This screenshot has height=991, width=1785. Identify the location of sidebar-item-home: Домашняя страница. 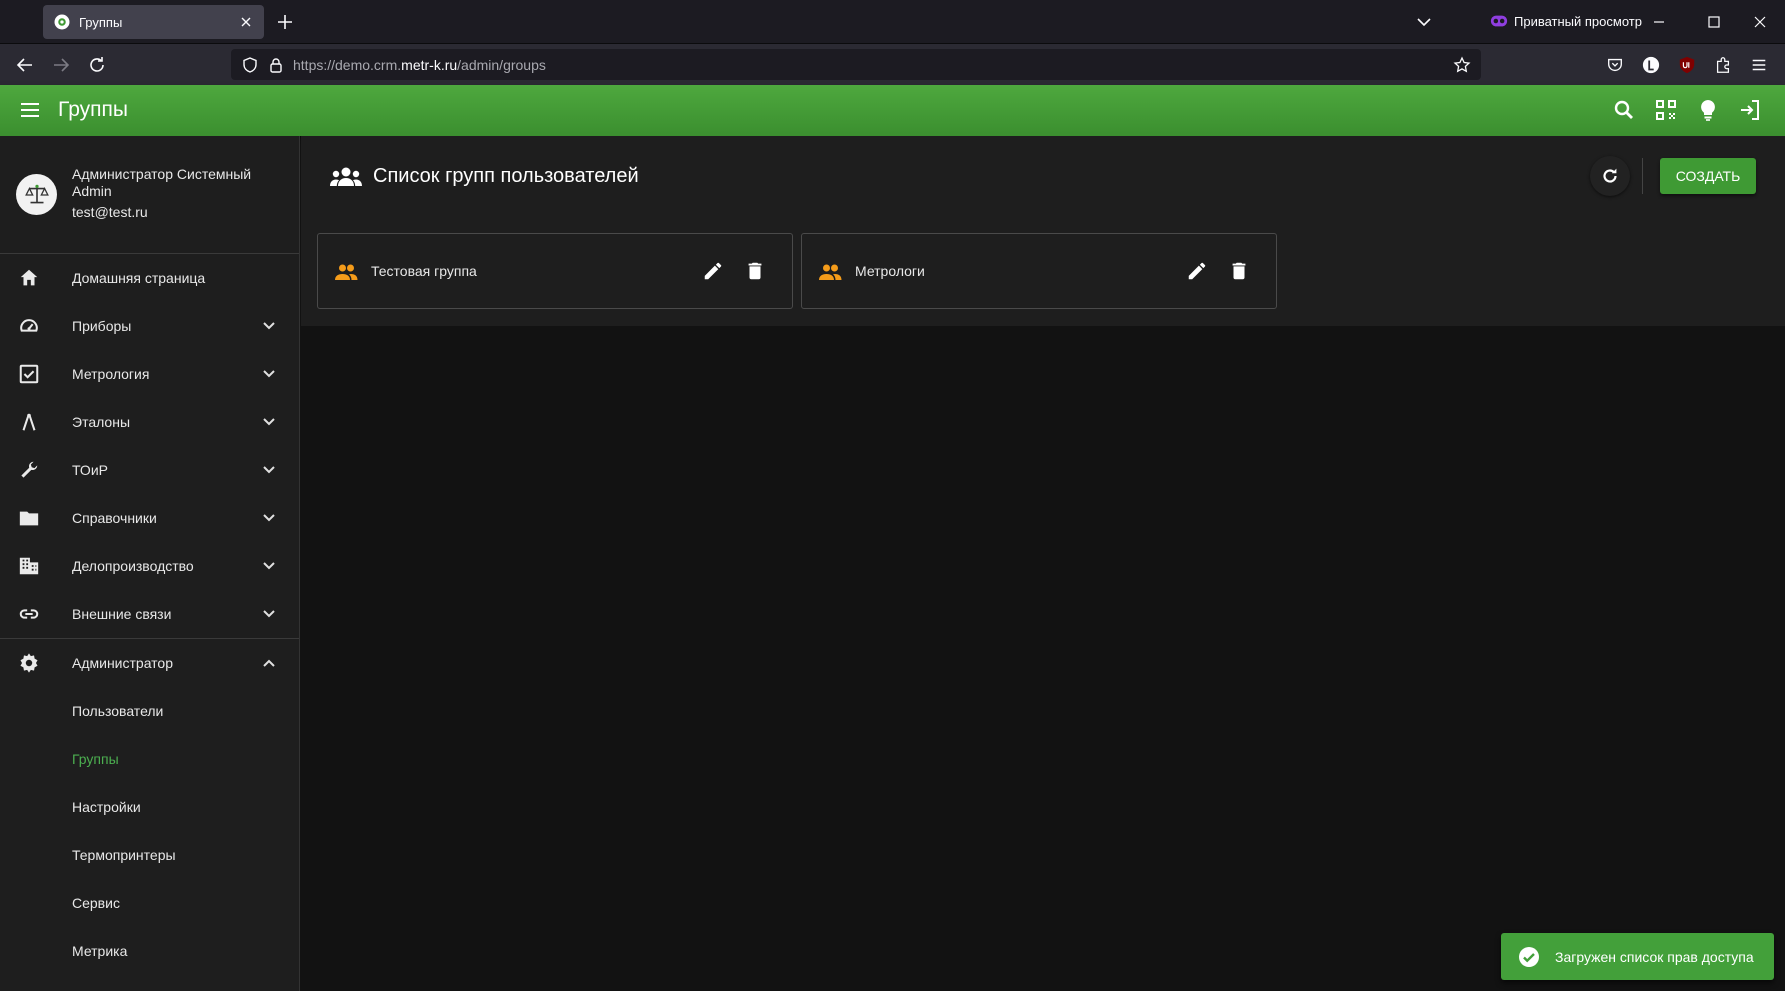
(149, 278).